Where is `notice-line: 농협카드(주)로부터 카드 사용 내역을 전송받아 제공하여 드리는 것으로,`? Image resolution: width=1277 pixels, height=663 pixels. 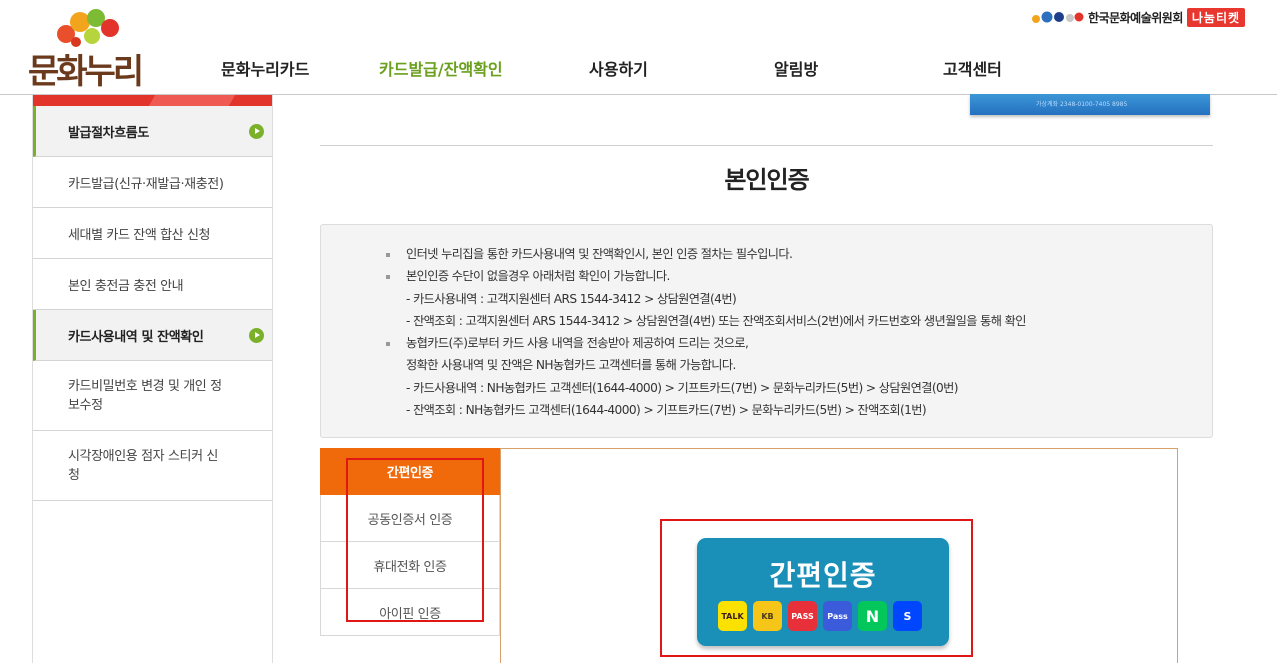 notice-line: 농협카드(주)로부터 카드 사용 내역을 전송받아 제공하여 드리는 것으로, is located at coordinates (799, 343).